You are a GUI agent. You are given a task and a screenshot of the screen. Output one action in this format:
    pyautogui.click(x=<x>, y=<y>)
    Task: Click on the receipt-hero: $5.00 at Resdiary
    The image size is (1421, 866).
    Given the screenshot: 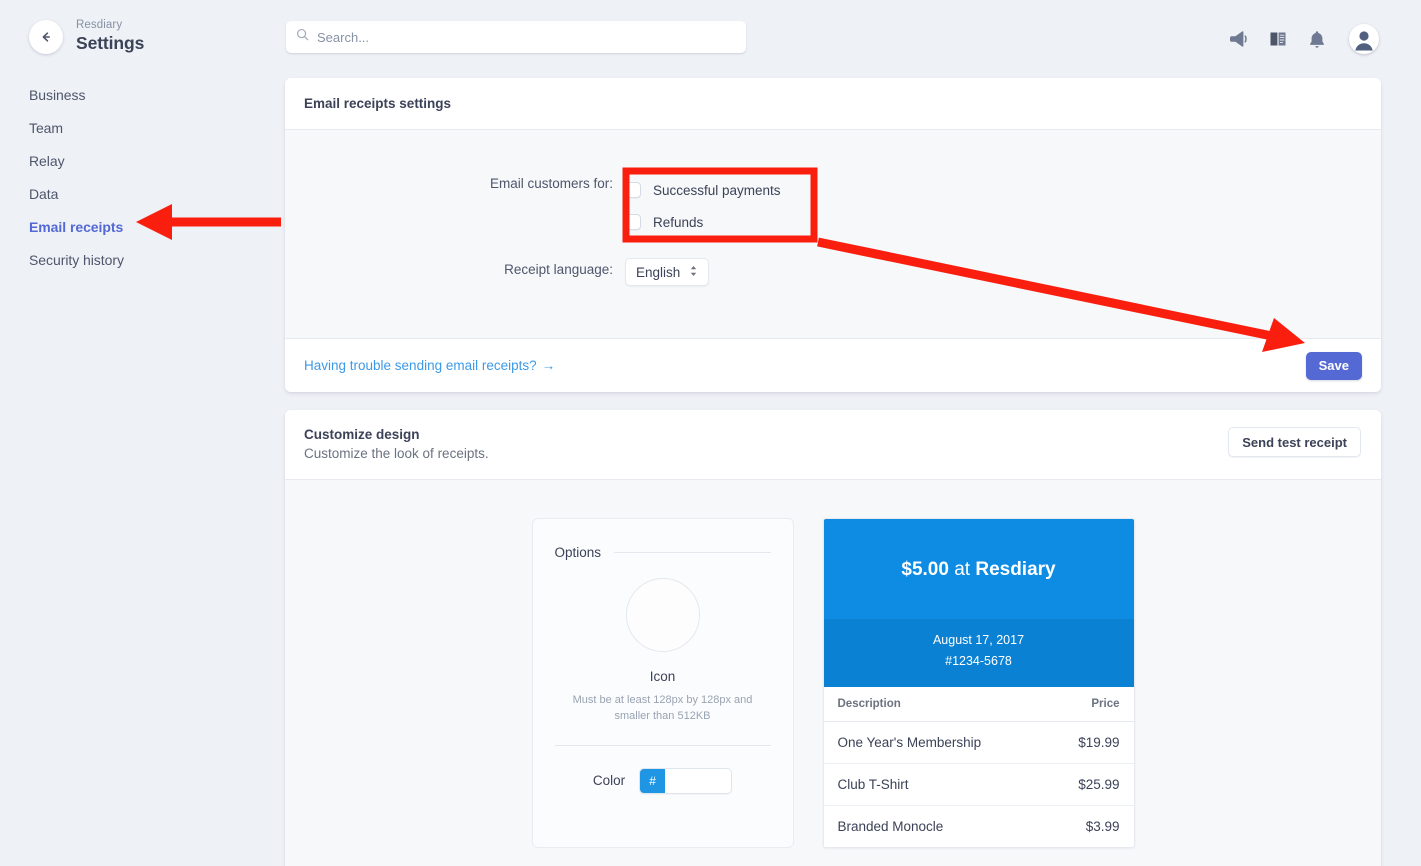 What is the action you would take?
    pyautogui.click(x=978, y=569)
    